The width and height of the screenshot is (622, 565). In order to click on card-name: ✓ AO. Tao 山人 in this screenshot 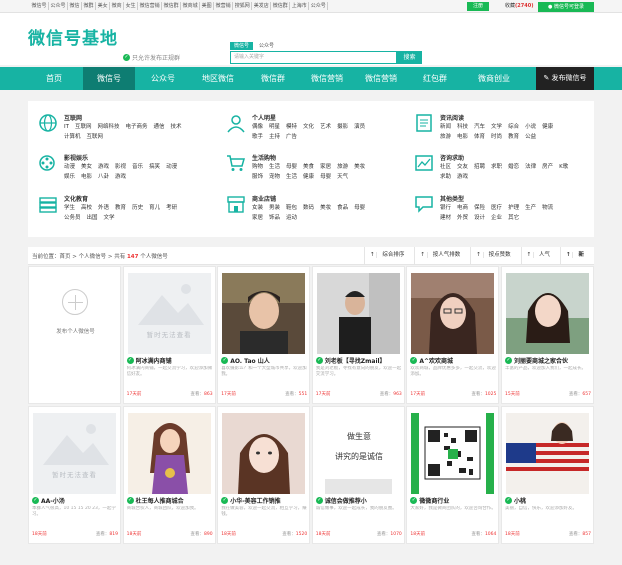, I will do `click(265, 360)`.